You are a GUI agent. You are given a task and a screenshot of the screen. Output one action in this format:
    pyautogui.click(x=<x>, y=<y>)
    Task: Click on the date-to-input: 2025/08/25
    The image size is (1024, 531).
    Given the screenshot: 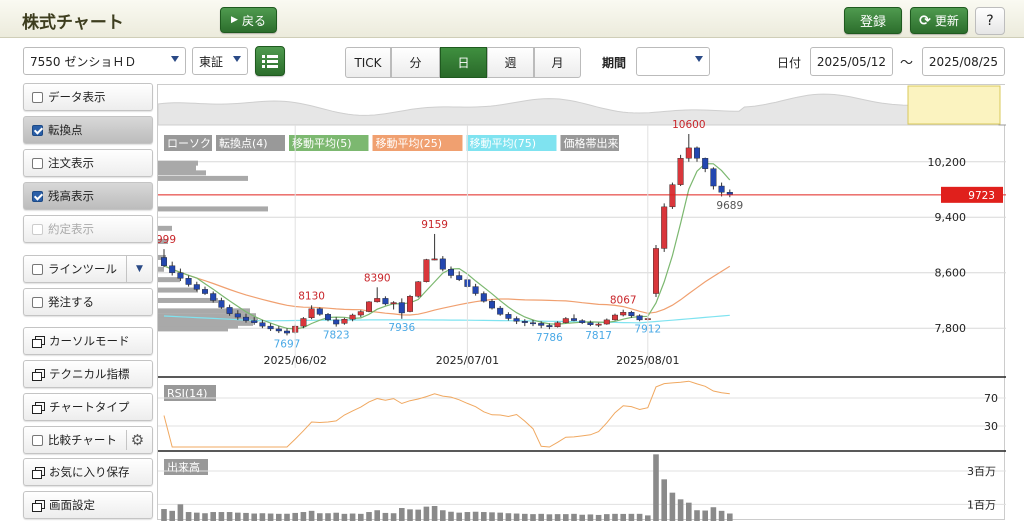 What is the action you would take?
    pyautogui.click(x=963, y=61)
    